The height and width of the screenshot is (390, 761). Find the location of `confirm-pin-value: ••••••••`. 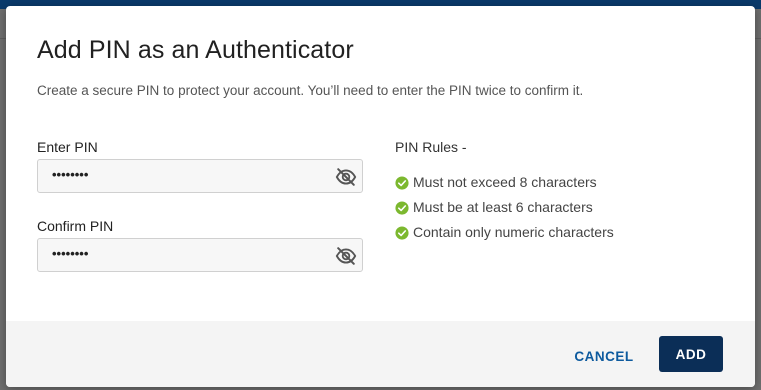

confirm-pin-value: •••••••• is located at coordinates (70, 253).